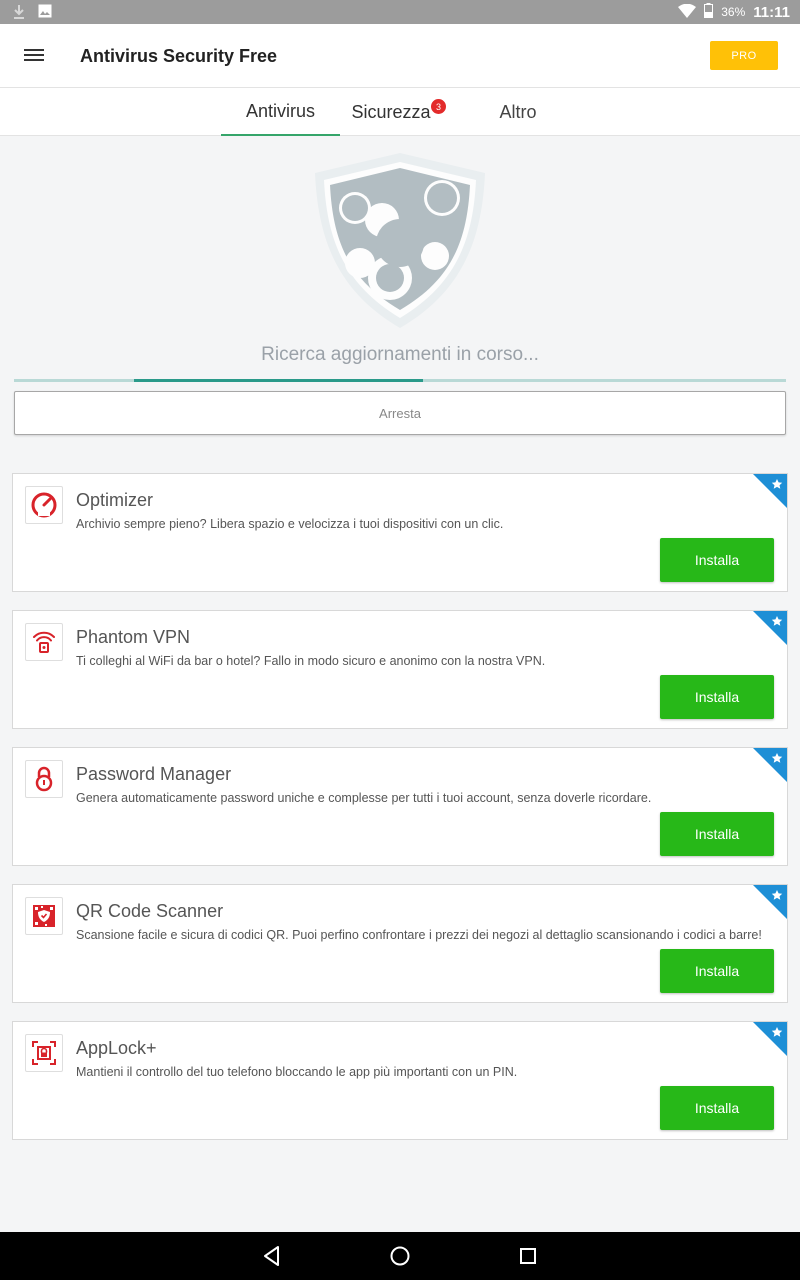  What do you see at coordinates (278, 380) in the screenshot?
I see `progress-bar-indicator` at bounding box center [278, 380].